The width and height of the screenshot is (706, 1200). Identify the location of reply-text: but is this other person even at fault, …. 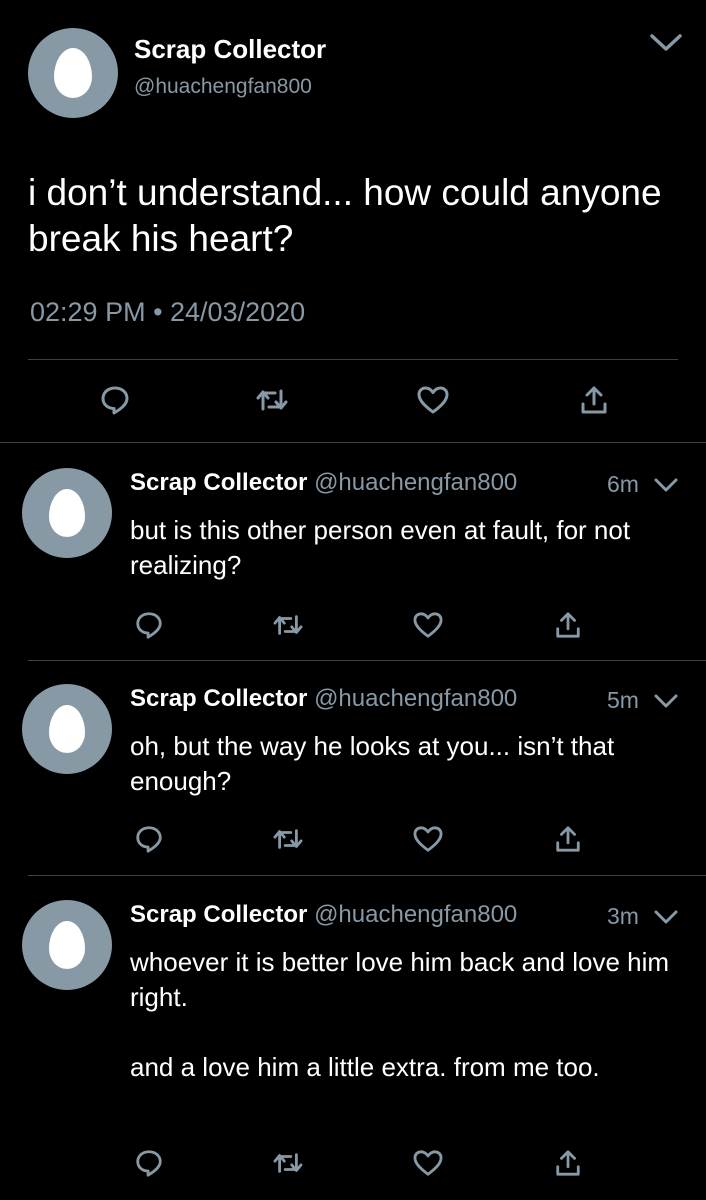
(380, 547).